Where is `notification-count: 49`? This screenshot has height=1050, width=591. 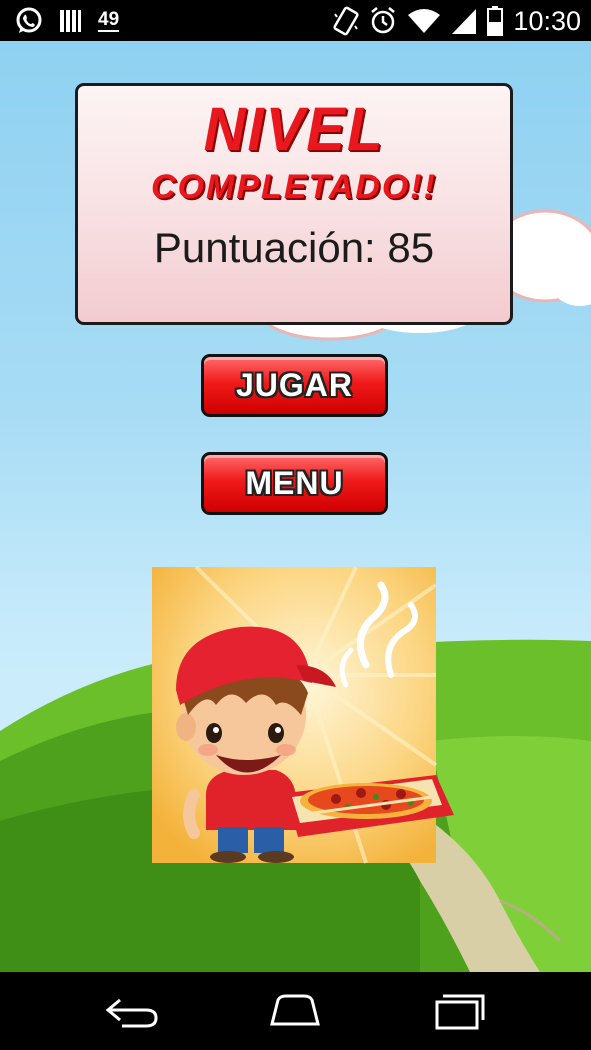
notification-count: 49 is located at coordinates (109, 20).